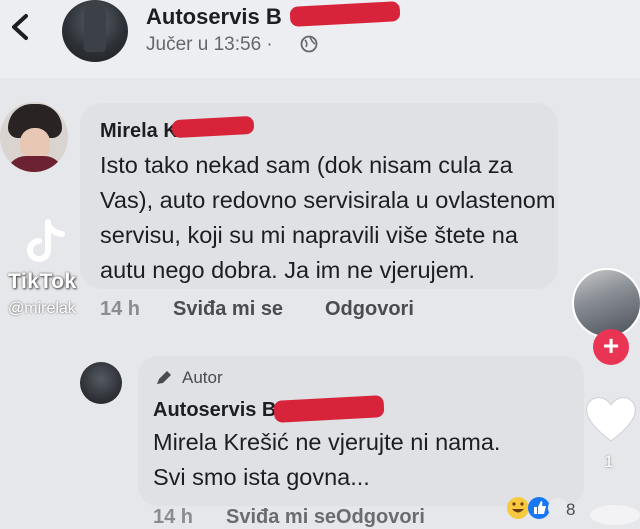 The image size is (640, 529). Describe the element at coordinates (42, 308) in the screenshot. I see `tiktok-username: @mirelak` at that location.